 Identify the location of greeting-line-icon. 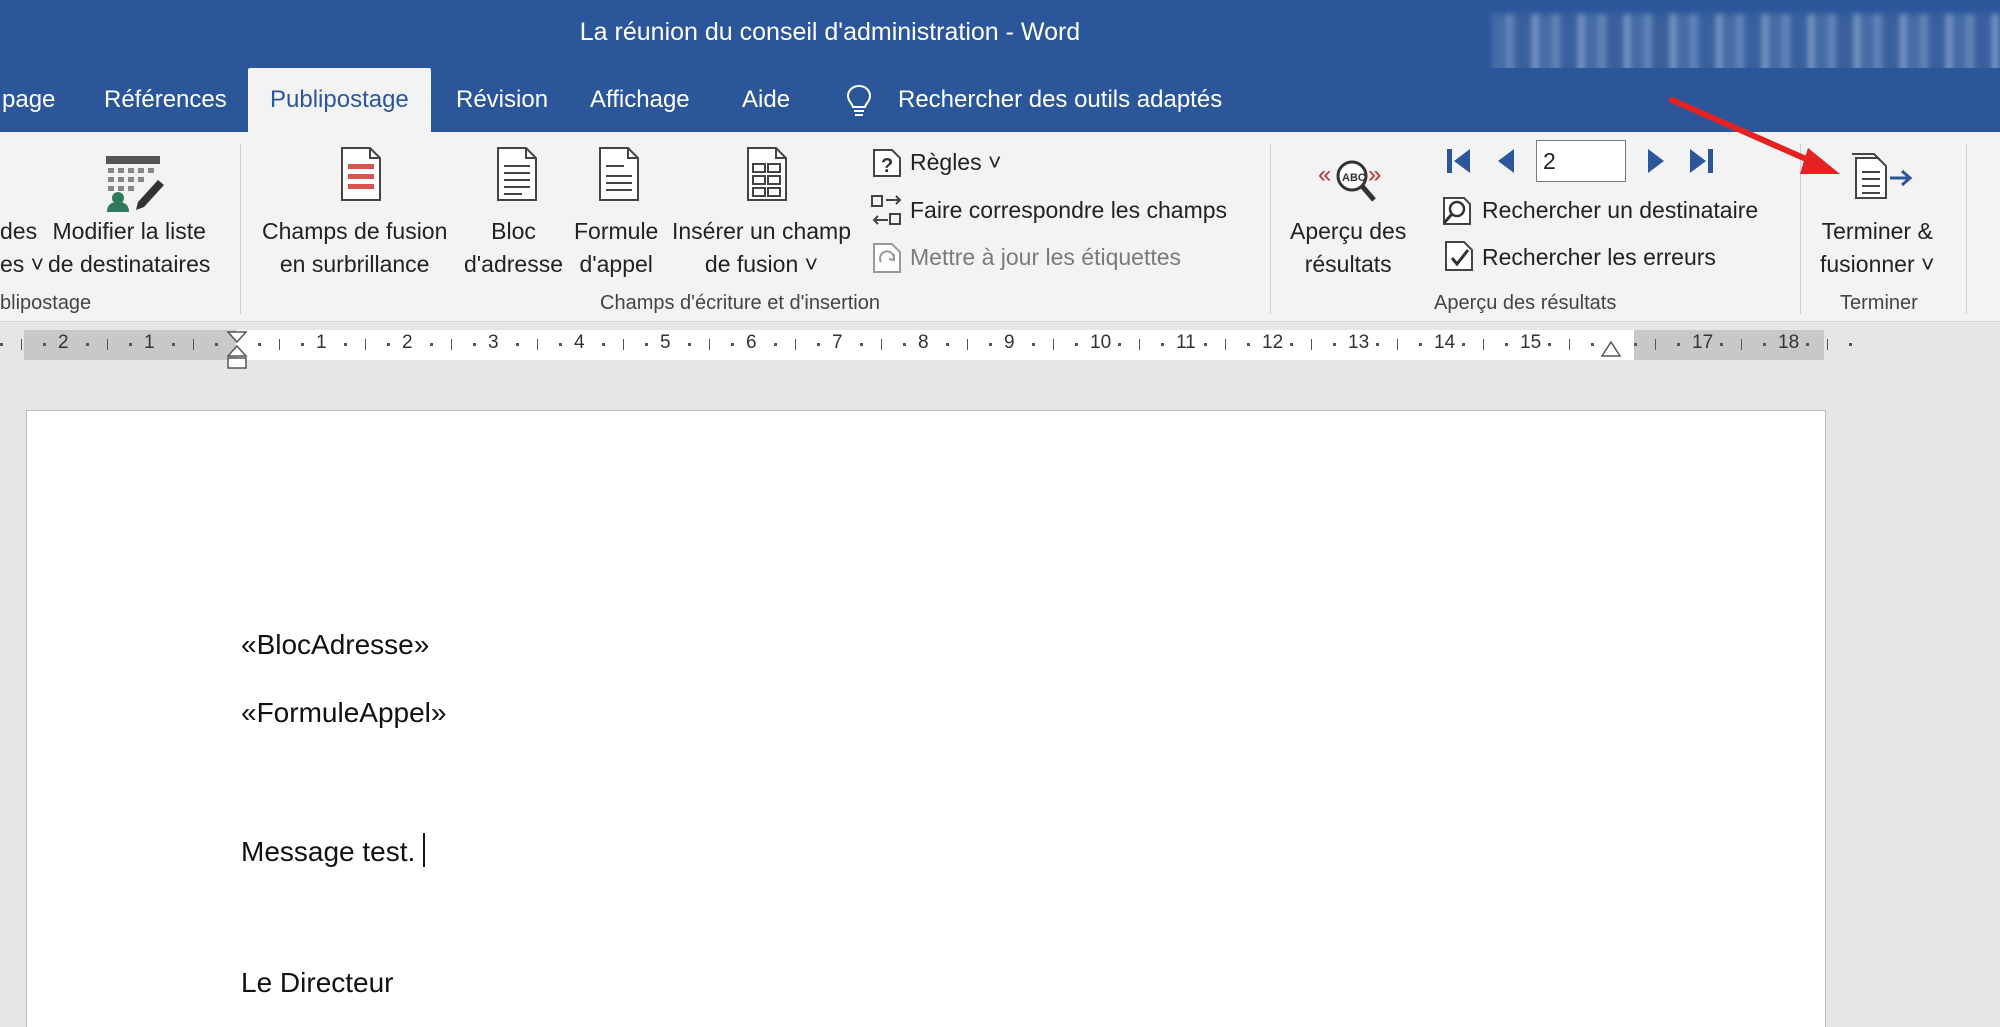
(619, 174).